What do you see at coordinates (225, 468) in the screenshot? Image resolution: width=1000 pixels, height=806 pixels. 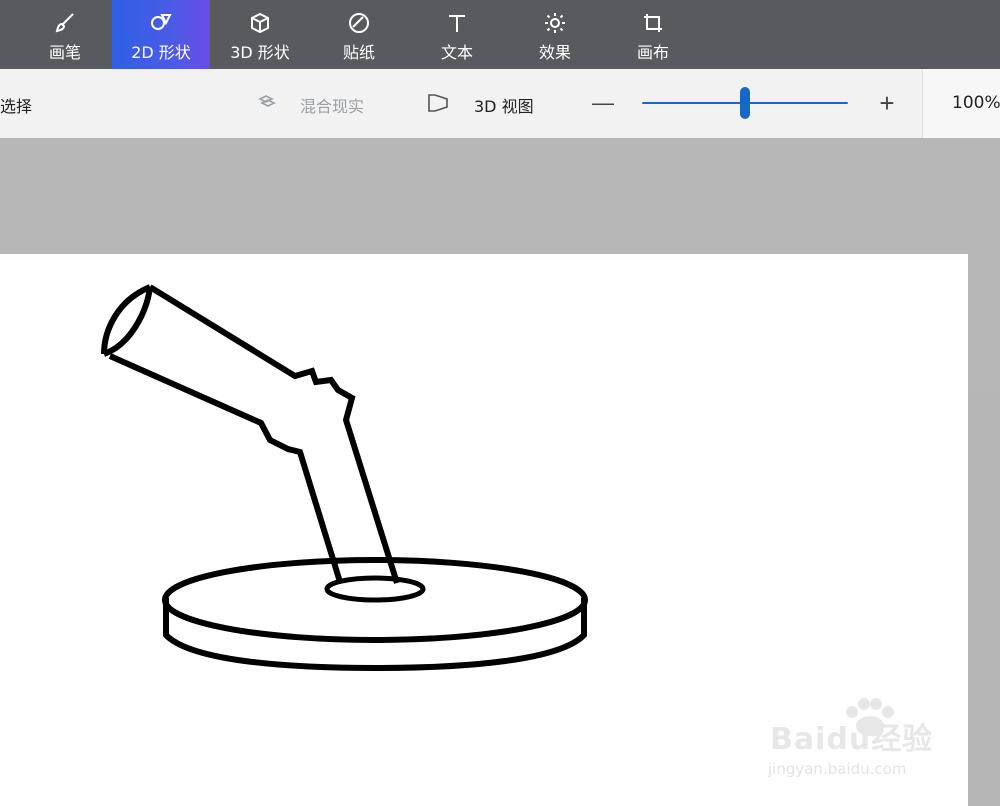 I see `stem-left-outline` at bounding box center [225, 468].